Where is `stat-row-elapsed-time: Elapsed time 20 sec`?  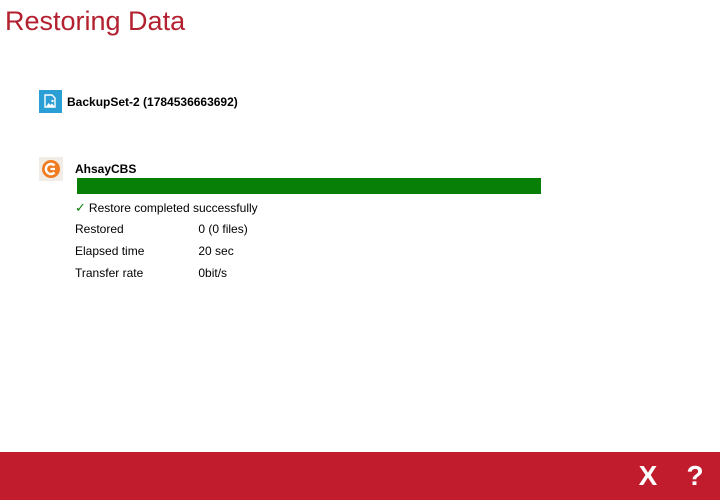
stat-row-elapsed-time: Elapsed time 20 sec is located at coordinates (154, 251).